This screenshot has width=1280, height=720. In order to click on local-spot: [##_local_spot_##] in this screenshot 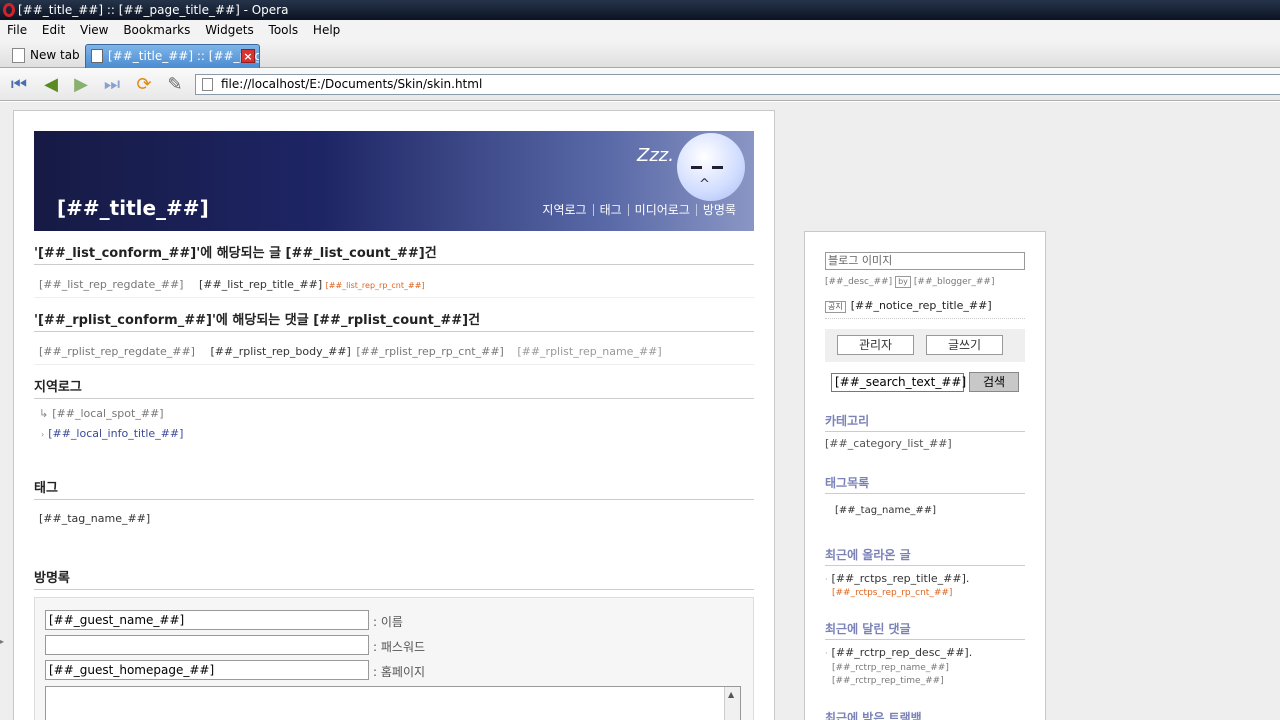, I will do `click(108, 413)`.